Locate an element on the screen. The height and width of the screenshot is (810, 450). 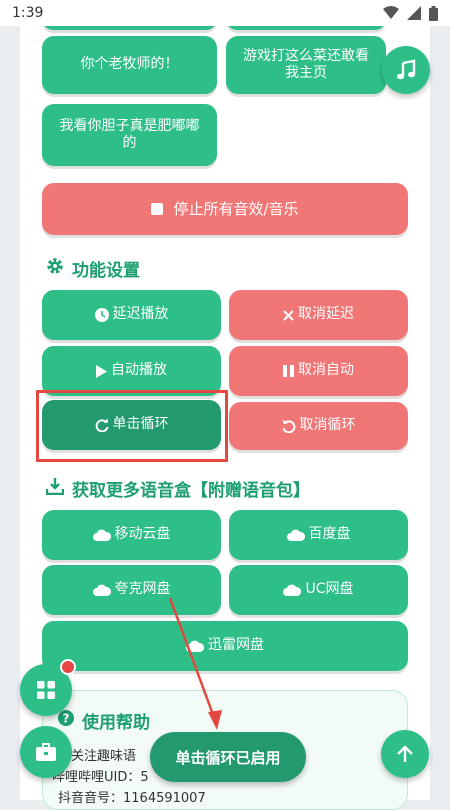
delay-play-button: 延迟播放 is located at coordinates (131, 315).